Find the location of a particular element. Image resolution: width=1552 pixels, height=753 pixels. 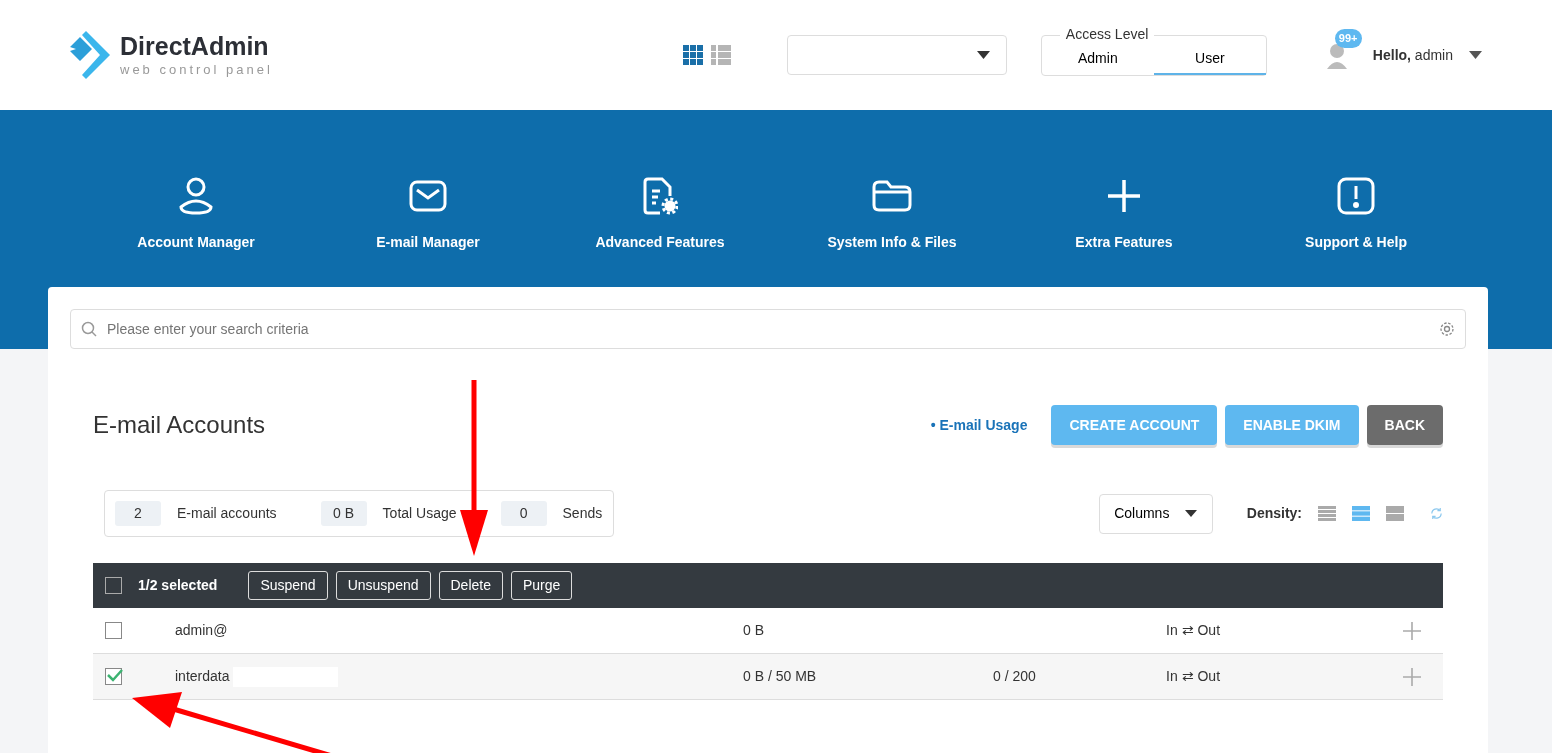

logo-icon is located at coordinates (91, 55).